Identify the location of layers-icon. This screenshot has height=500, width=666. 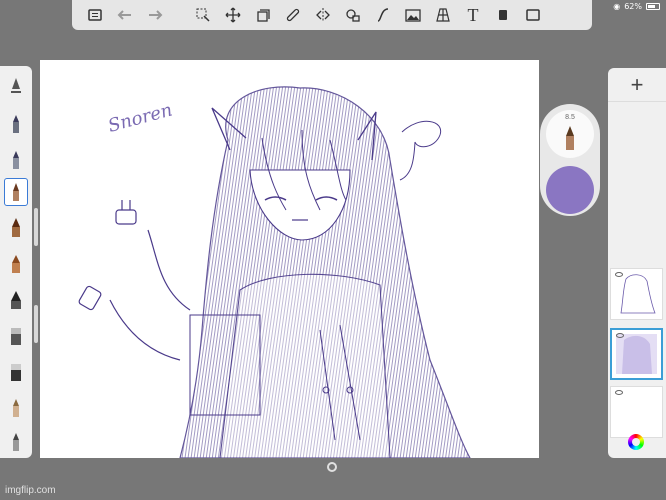
(263, 15).